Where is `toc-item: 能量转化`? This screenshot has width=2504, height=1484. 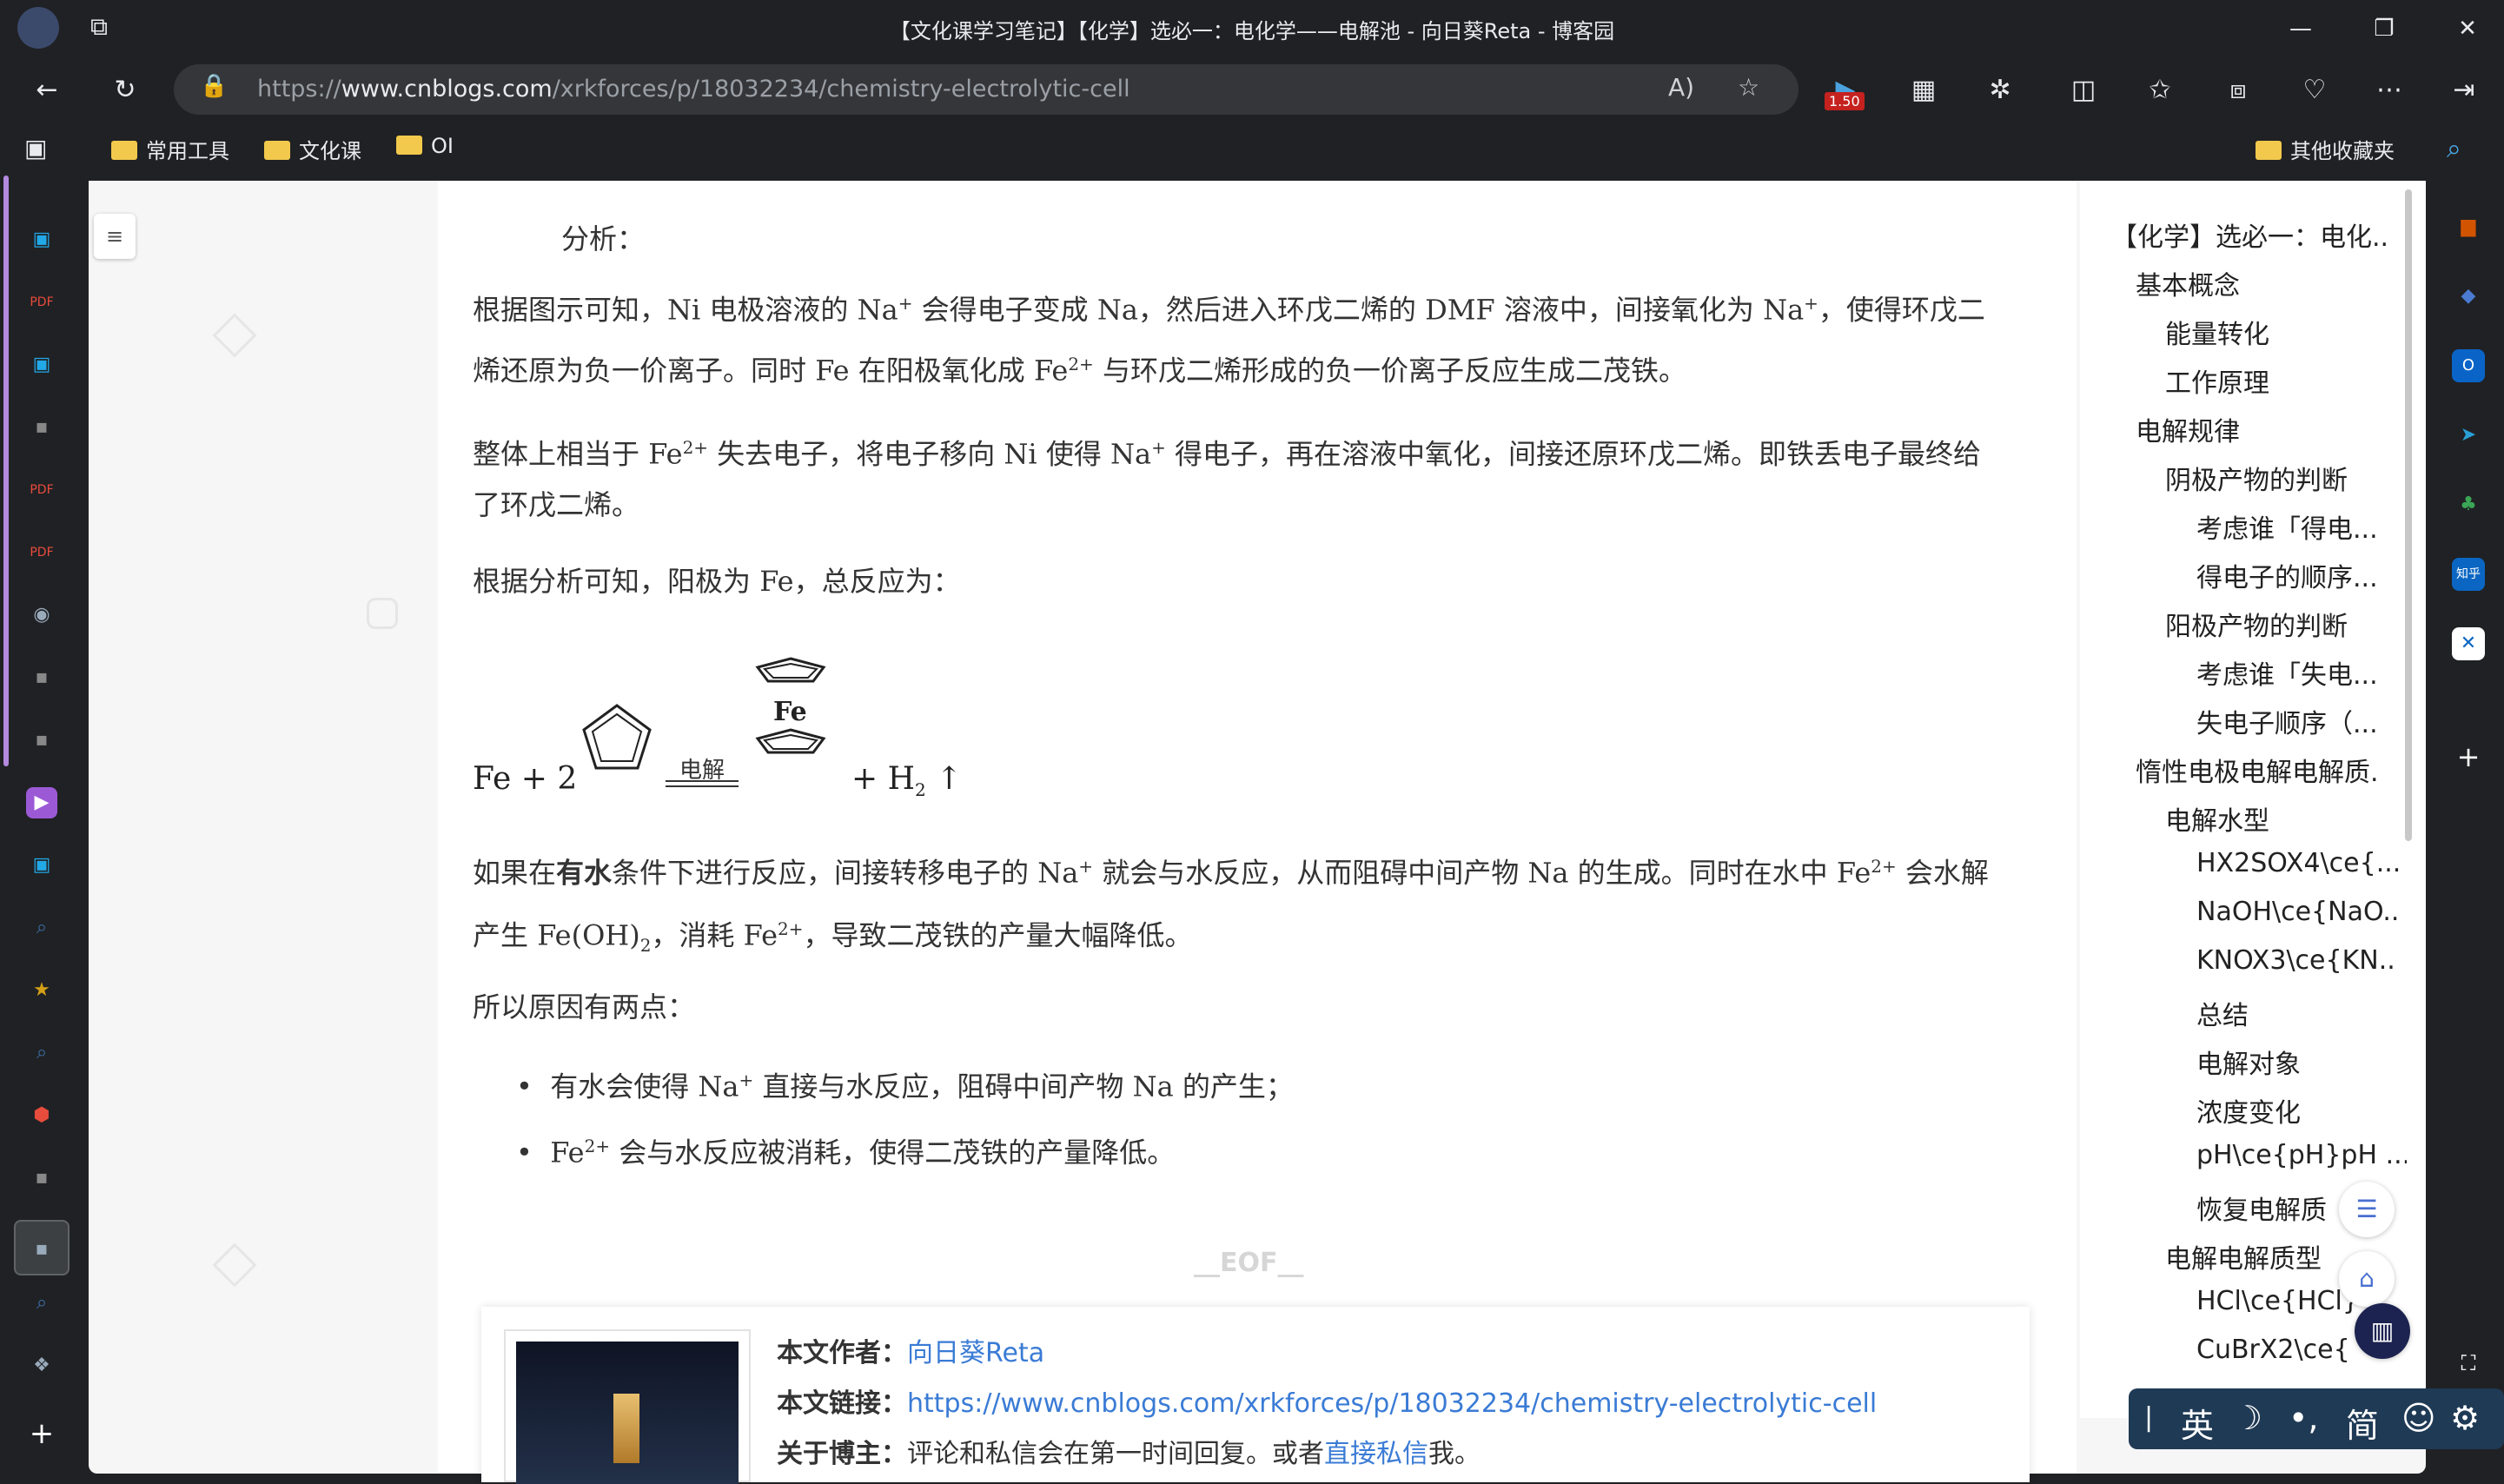 toc-item: 能量转化 is located at coordinates (2286, 332).